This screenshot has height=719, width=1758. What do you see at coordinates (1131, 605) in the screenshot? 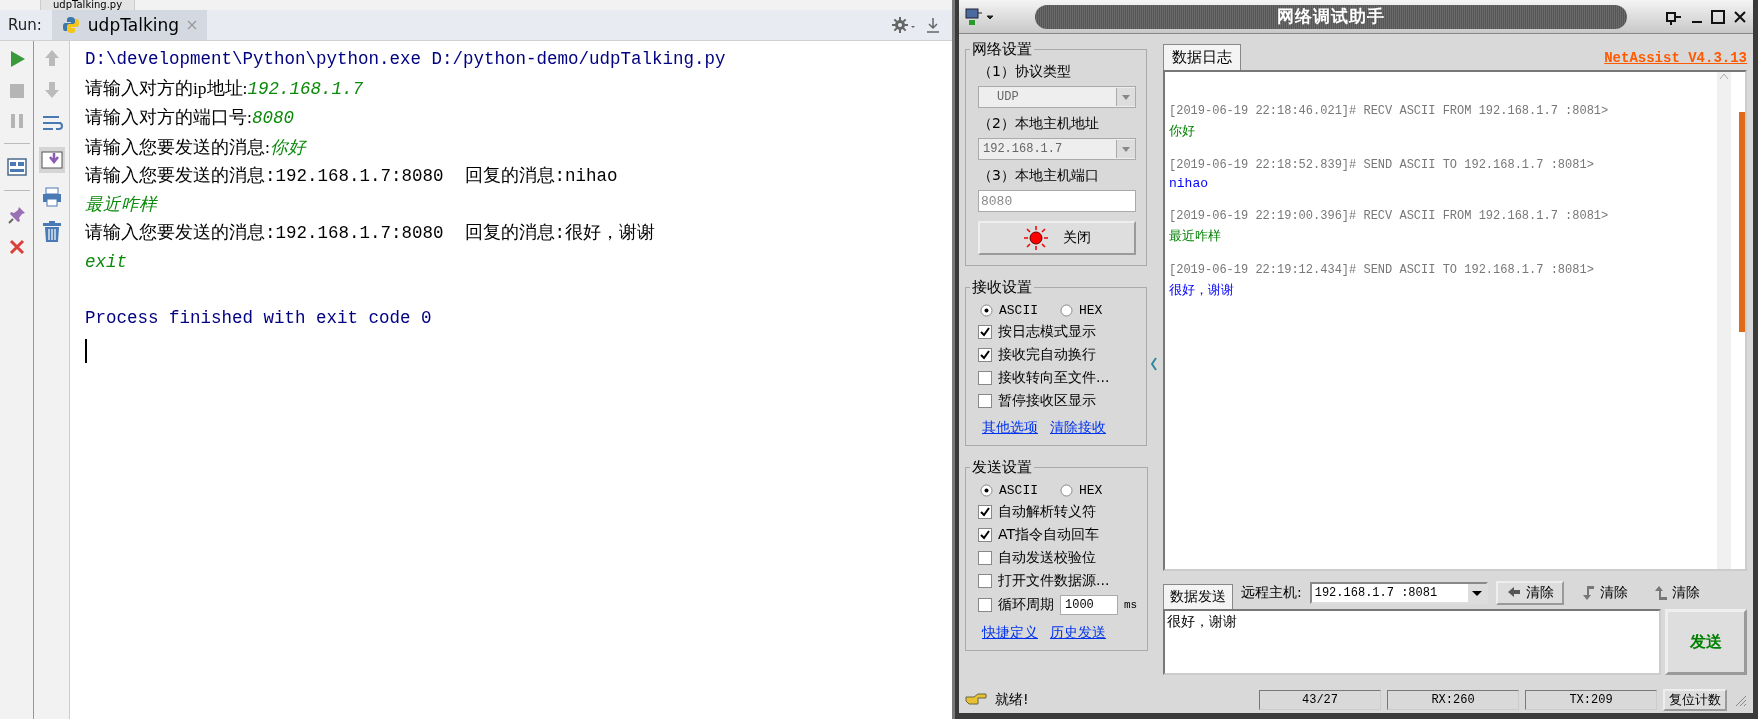
I see `unit-label: ms` at bounding box center [1131, 605].